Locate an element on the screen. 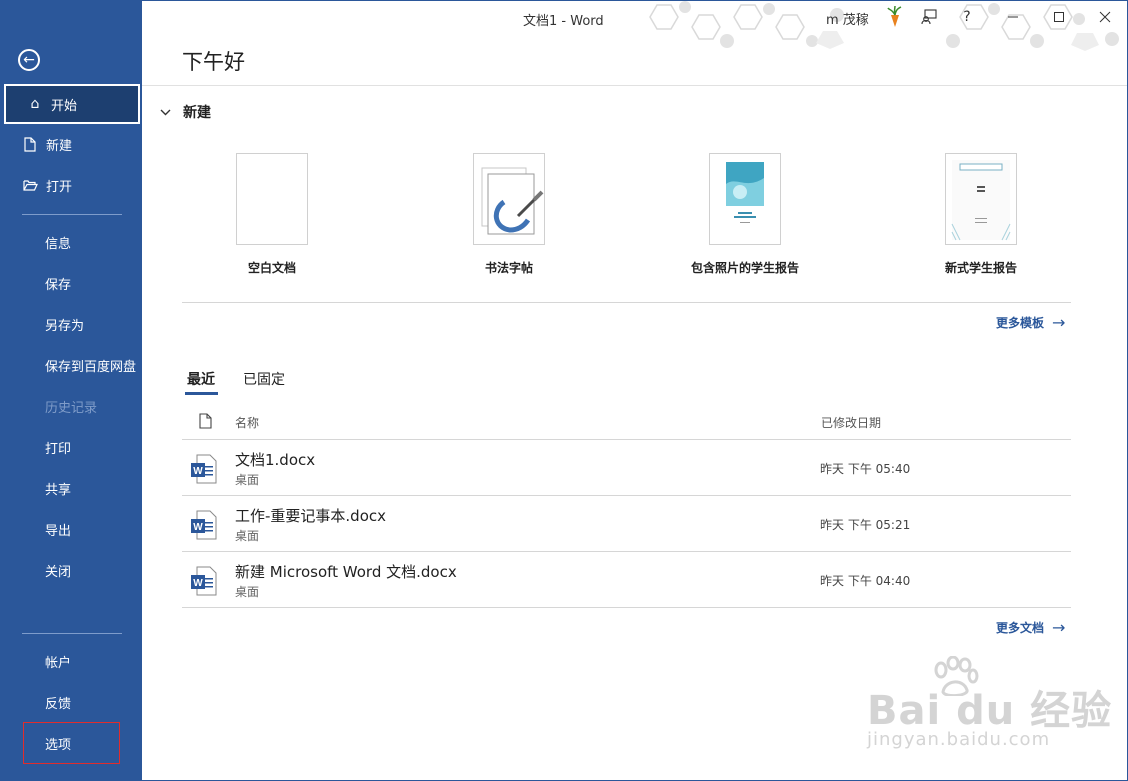  maximize-icon is located at coordinates (1059, 17).